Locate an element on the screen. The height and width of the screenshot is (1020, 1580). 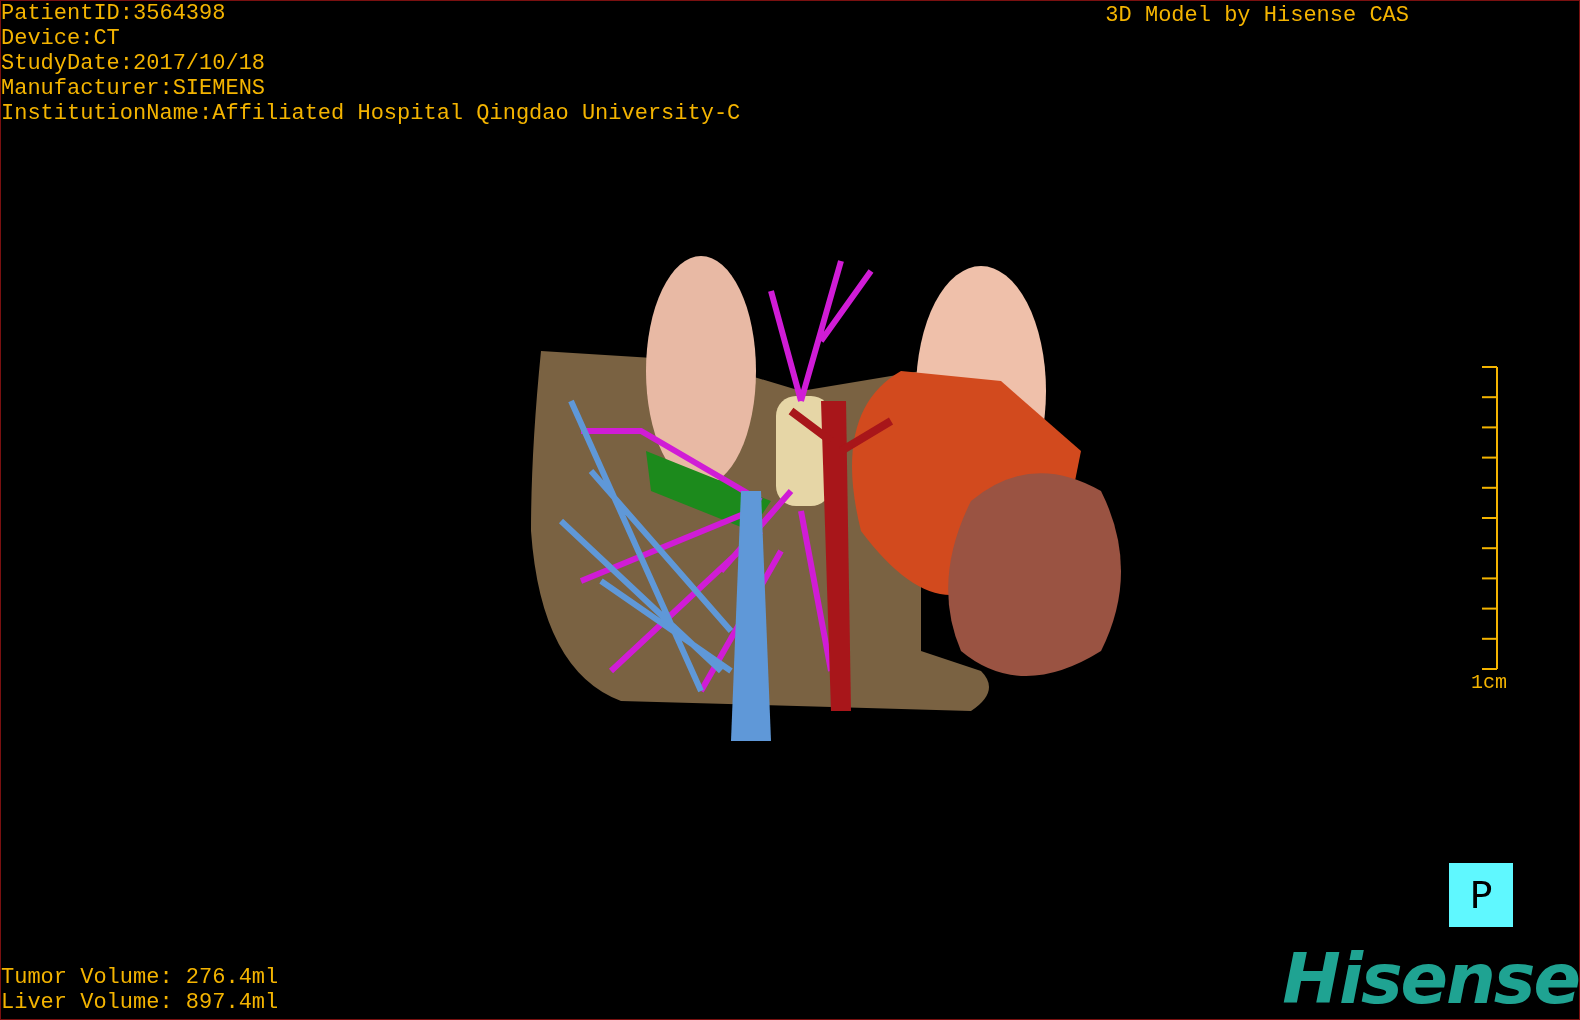
brand-logo: Hisense is located at coordinates (1430, 979).